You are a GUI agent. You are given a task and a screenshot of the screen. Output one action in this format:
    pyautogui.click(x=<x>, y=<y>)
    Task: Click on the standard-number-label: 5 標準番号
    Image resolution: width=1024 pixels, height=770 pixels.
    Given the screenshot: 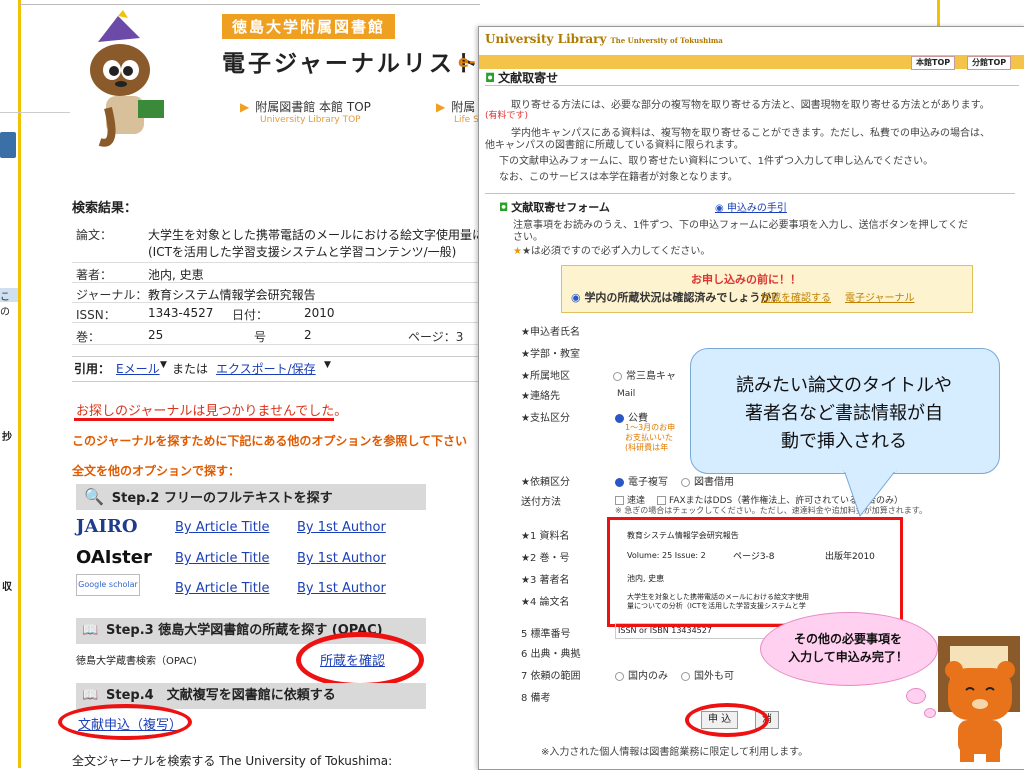 What is the action you would take?
    pyautogui.click(x=546, y=634)
    